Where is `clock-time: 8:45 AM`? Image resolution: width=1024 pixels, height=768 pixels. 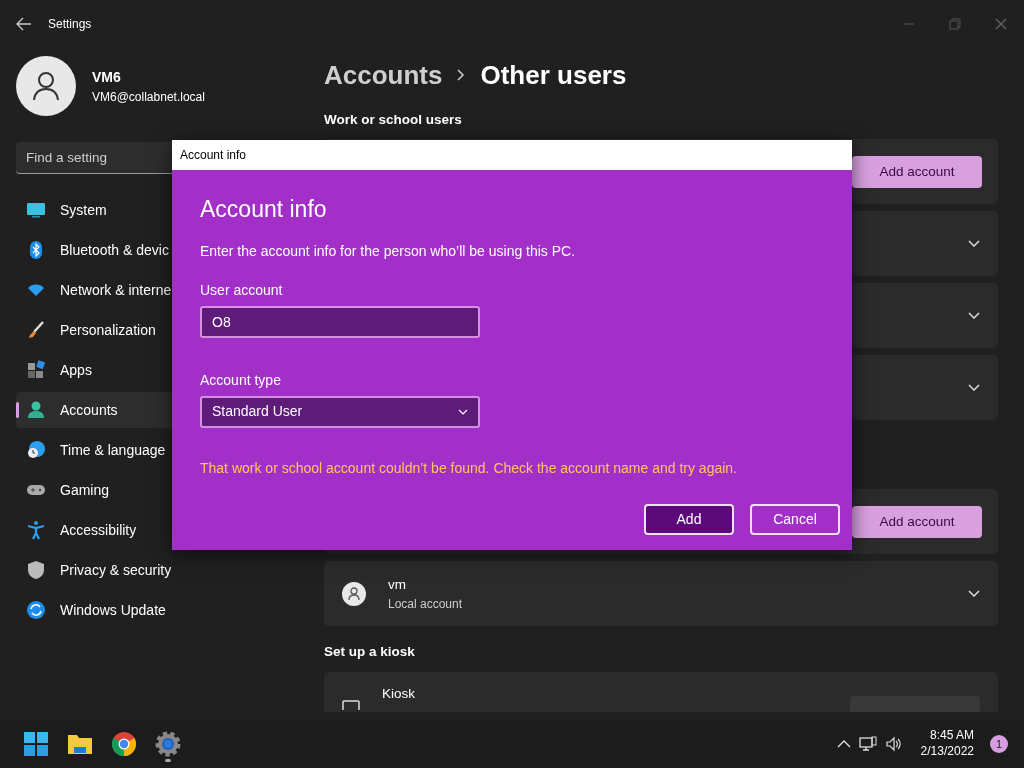 clock-time: 8:45 AM is located at coordinates (947, 736).